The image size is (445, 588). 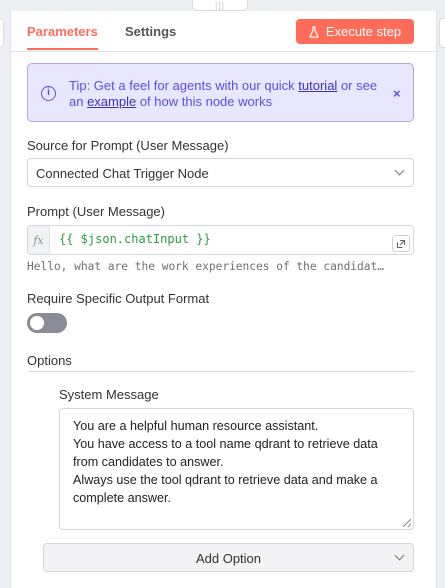 What do you see at coordinates (148, 462) in the screenshot?
I see `system-message-line: from candidates to answer.` at bounding box center [148, 462].